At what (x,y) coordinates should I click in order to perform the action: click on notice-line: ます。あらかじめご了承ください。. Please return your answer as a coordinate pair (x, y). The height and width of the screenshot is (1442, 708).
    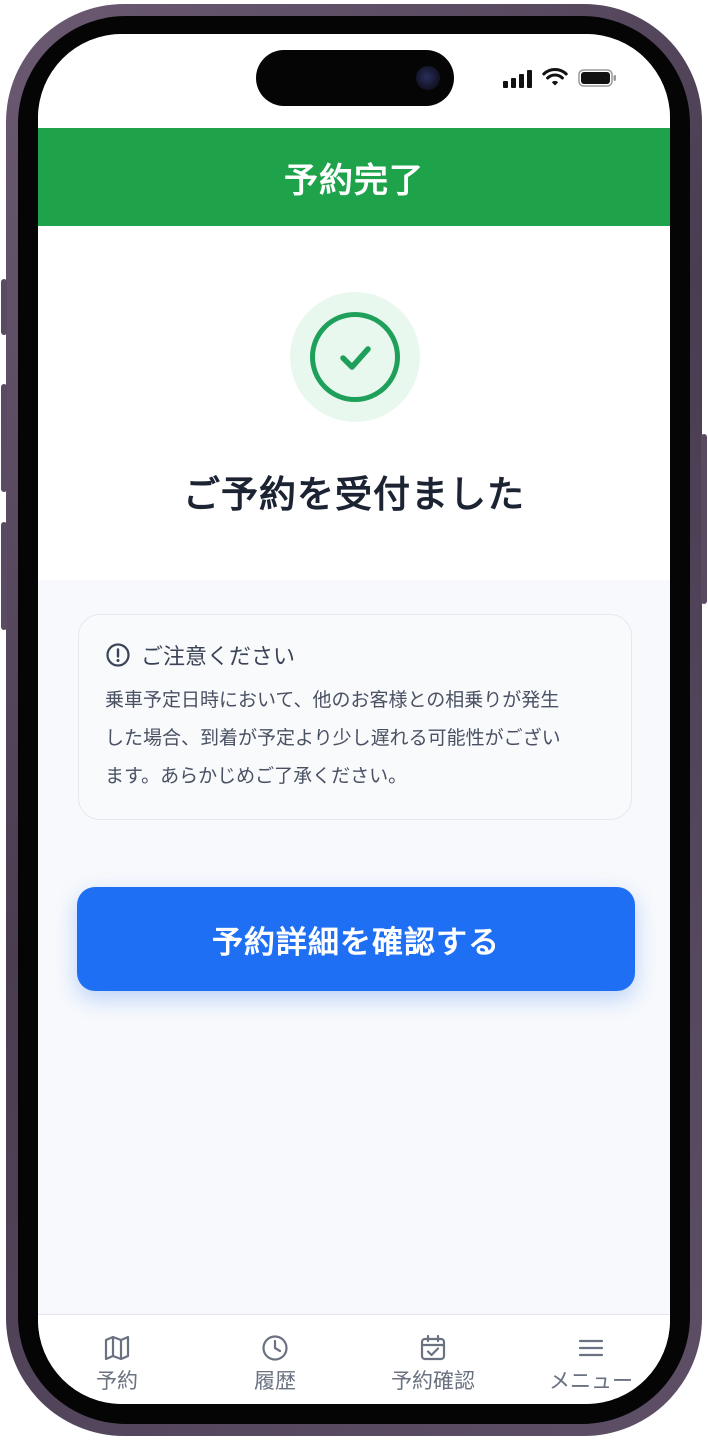
    Looking at the image, I should click on (256, 776).